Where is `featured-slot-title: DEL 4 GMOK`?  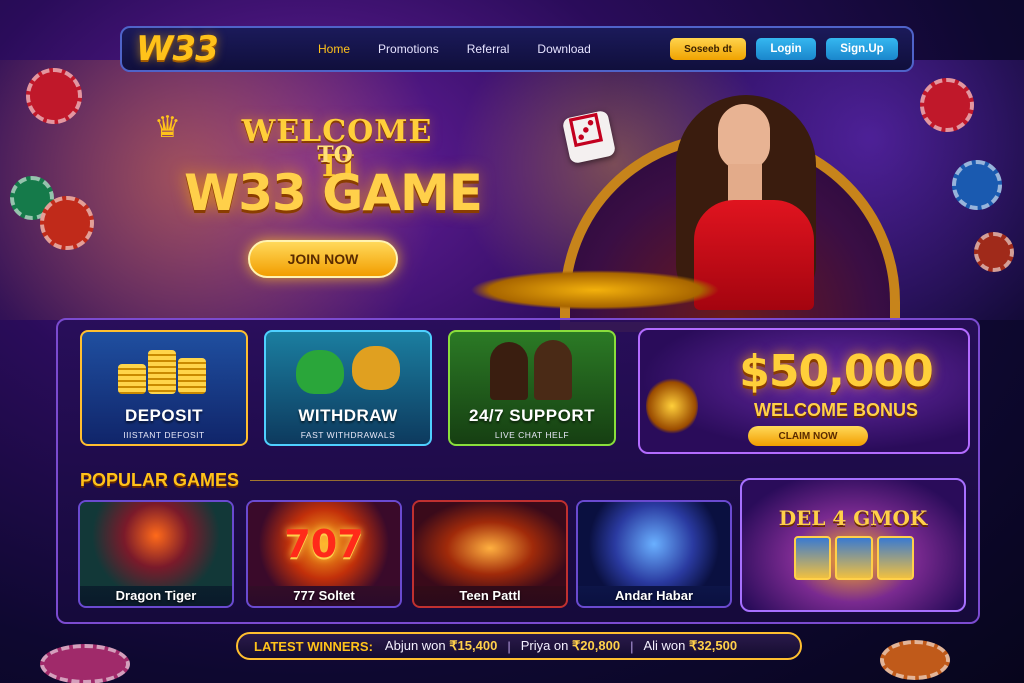
featured-slot-title: DEL 4 GMOK is located at coordinates (853, 518).